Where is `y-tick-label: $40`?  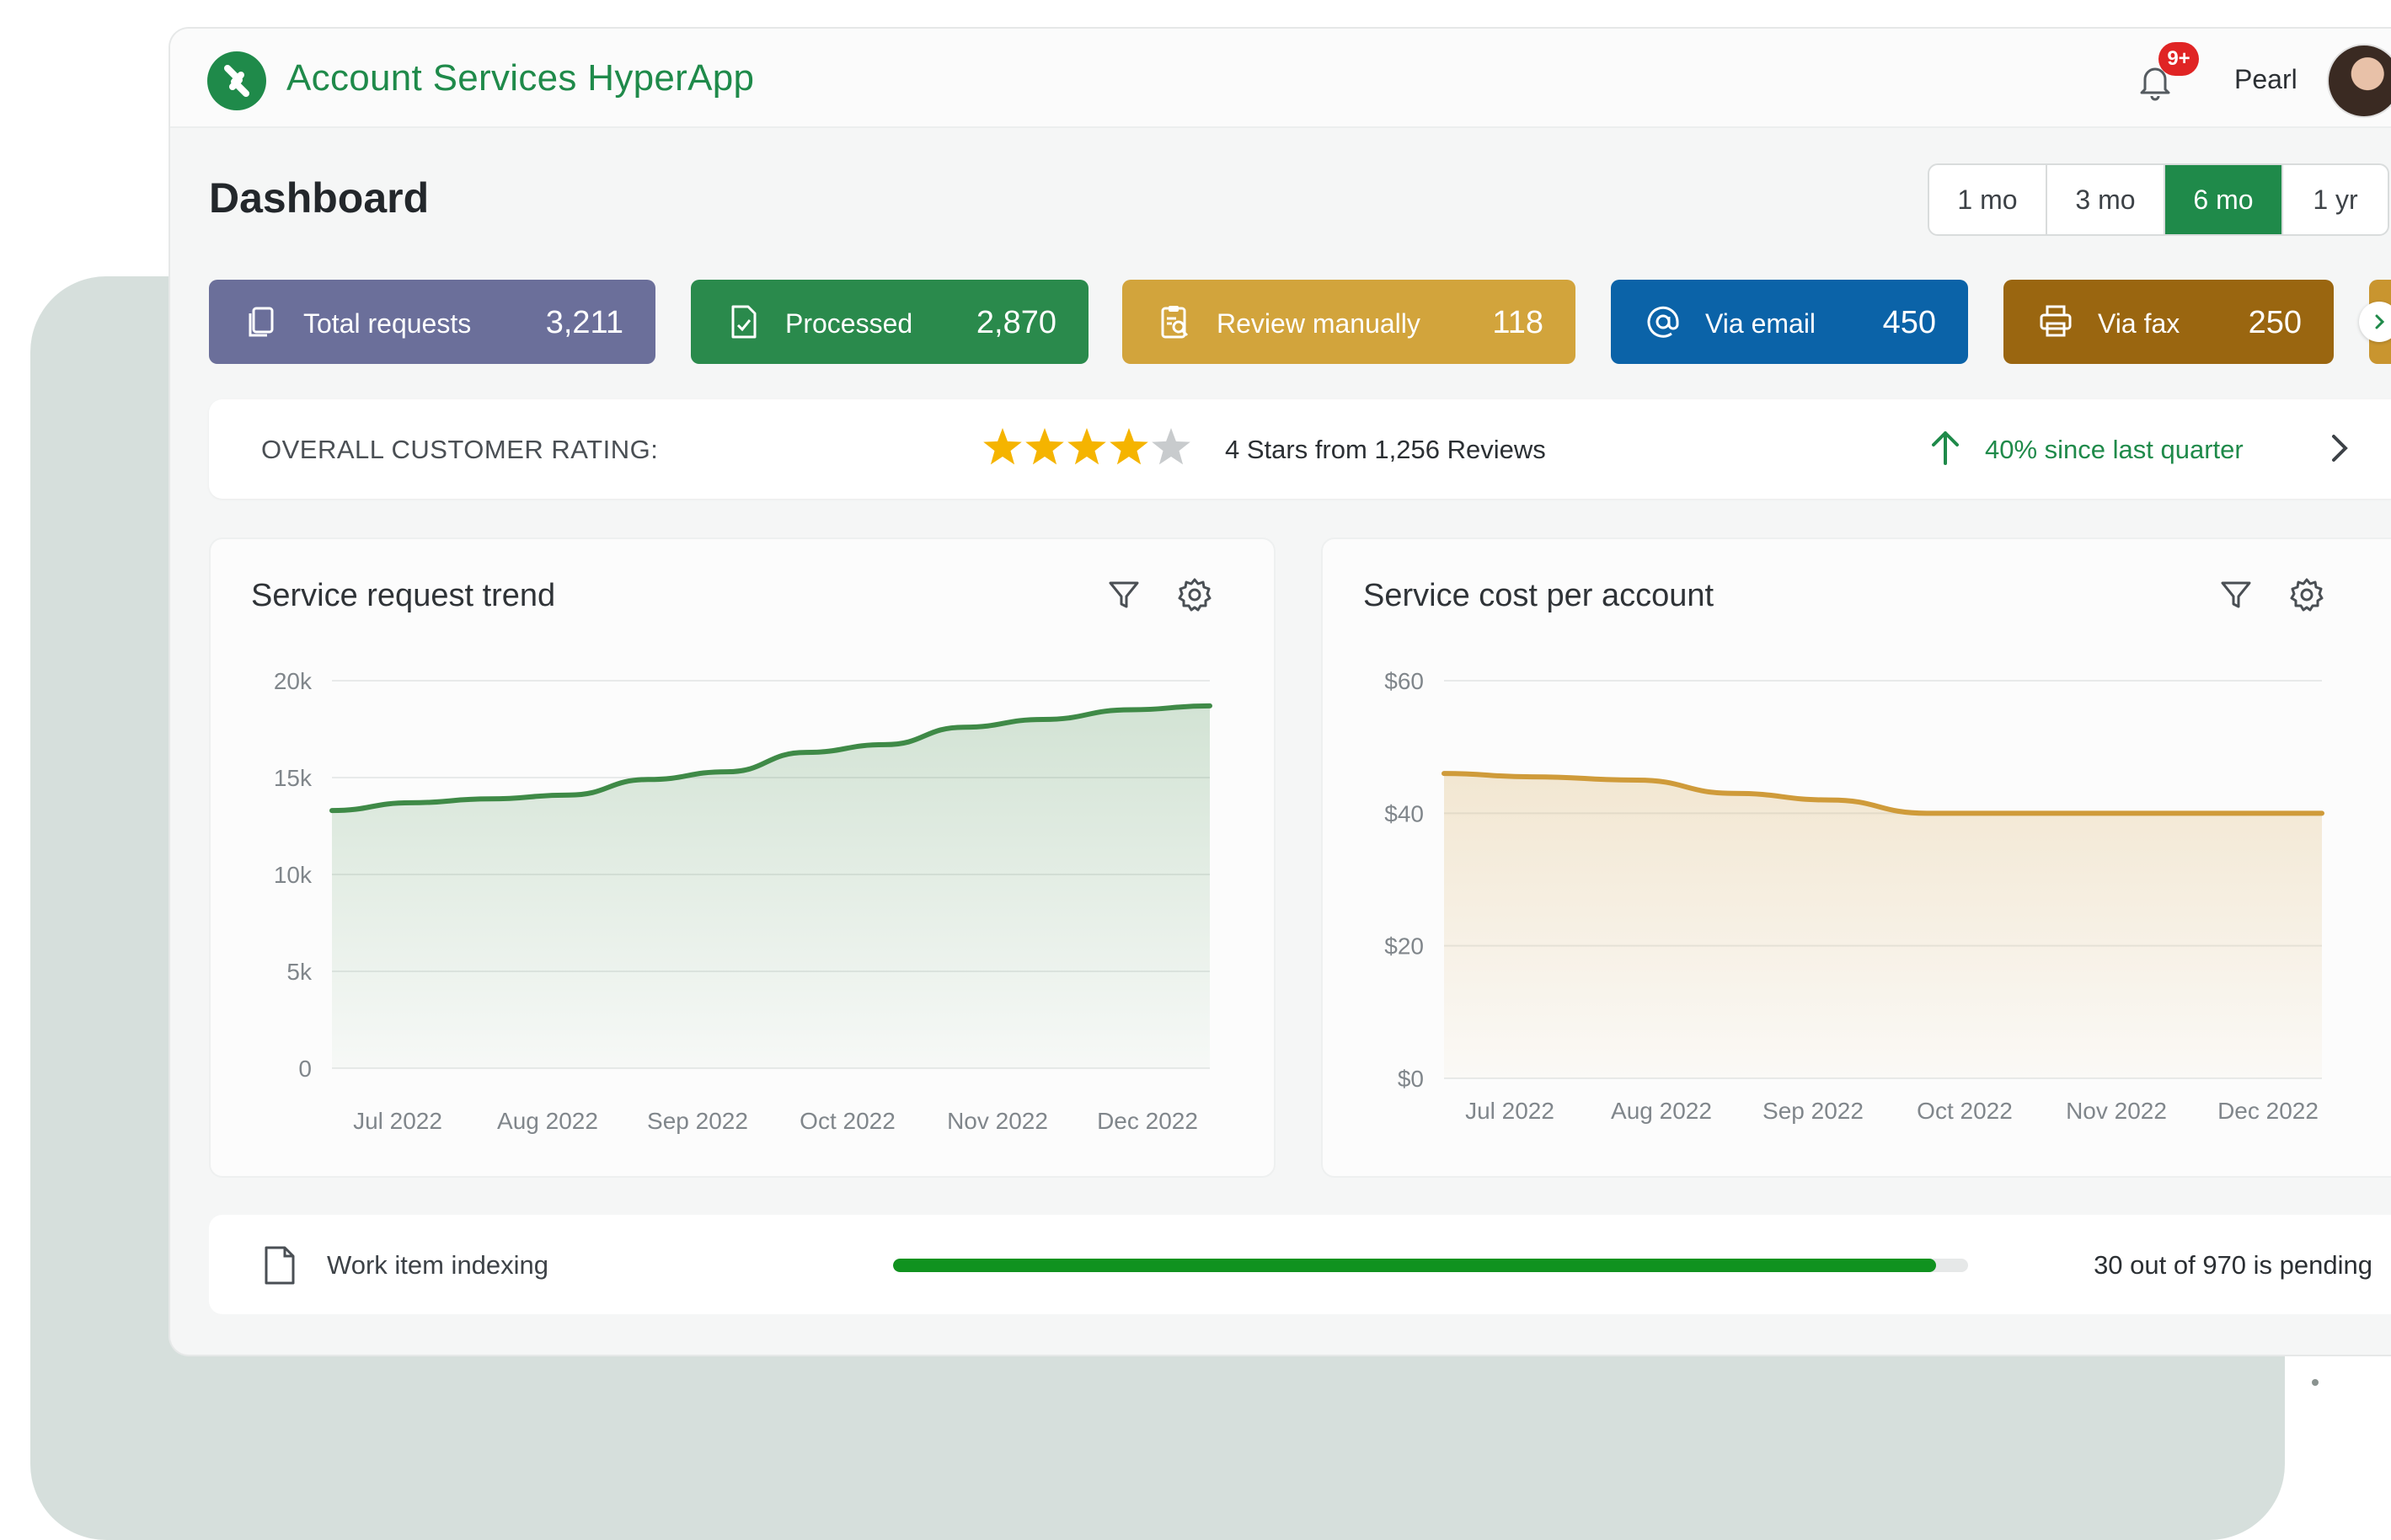 y-tick-label: $40 is located at coordinates (1404, 813).